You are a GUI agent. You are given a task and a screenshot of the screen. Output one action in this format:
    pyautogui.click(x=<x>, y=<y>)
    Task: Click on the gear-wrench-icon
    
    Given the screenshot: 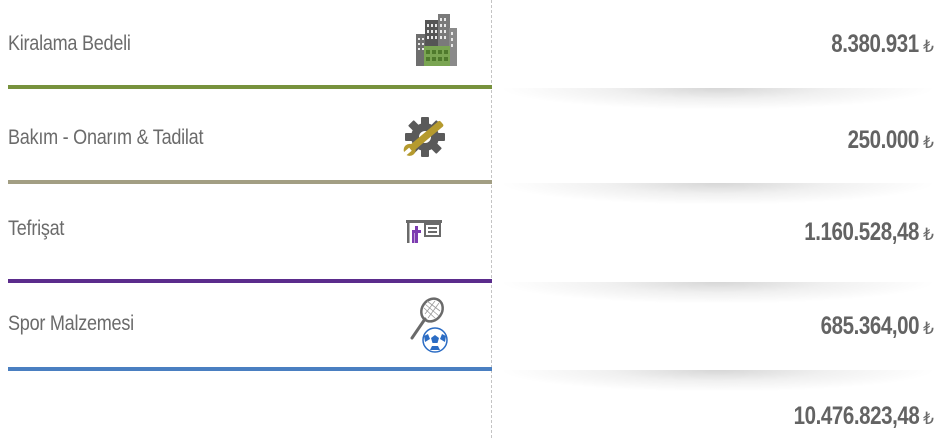 What is the action you would take?
    pyautogui.click(x=425, y=137)
    